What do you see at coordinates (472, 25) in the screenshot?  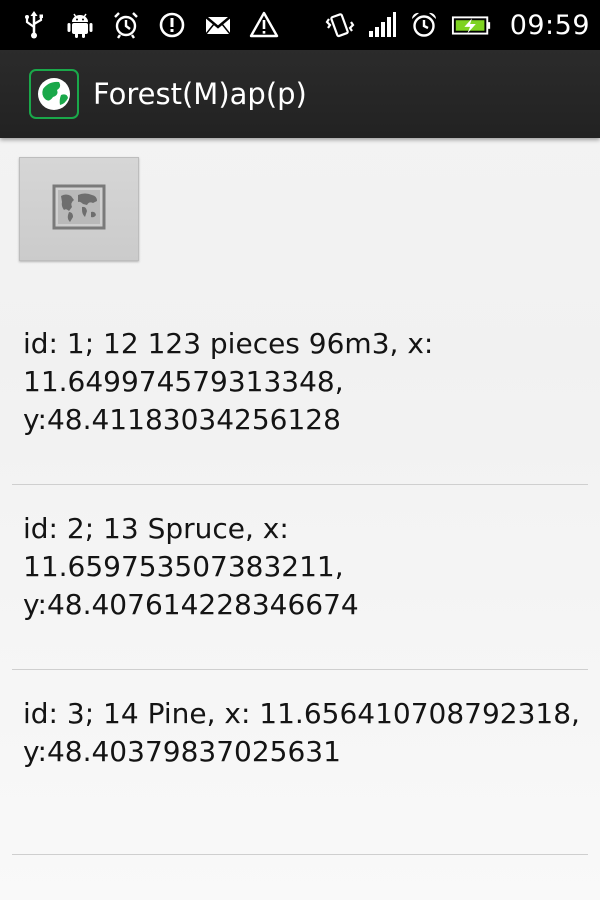 I see `battery-charging-icon` at bounding box center [472, 25].